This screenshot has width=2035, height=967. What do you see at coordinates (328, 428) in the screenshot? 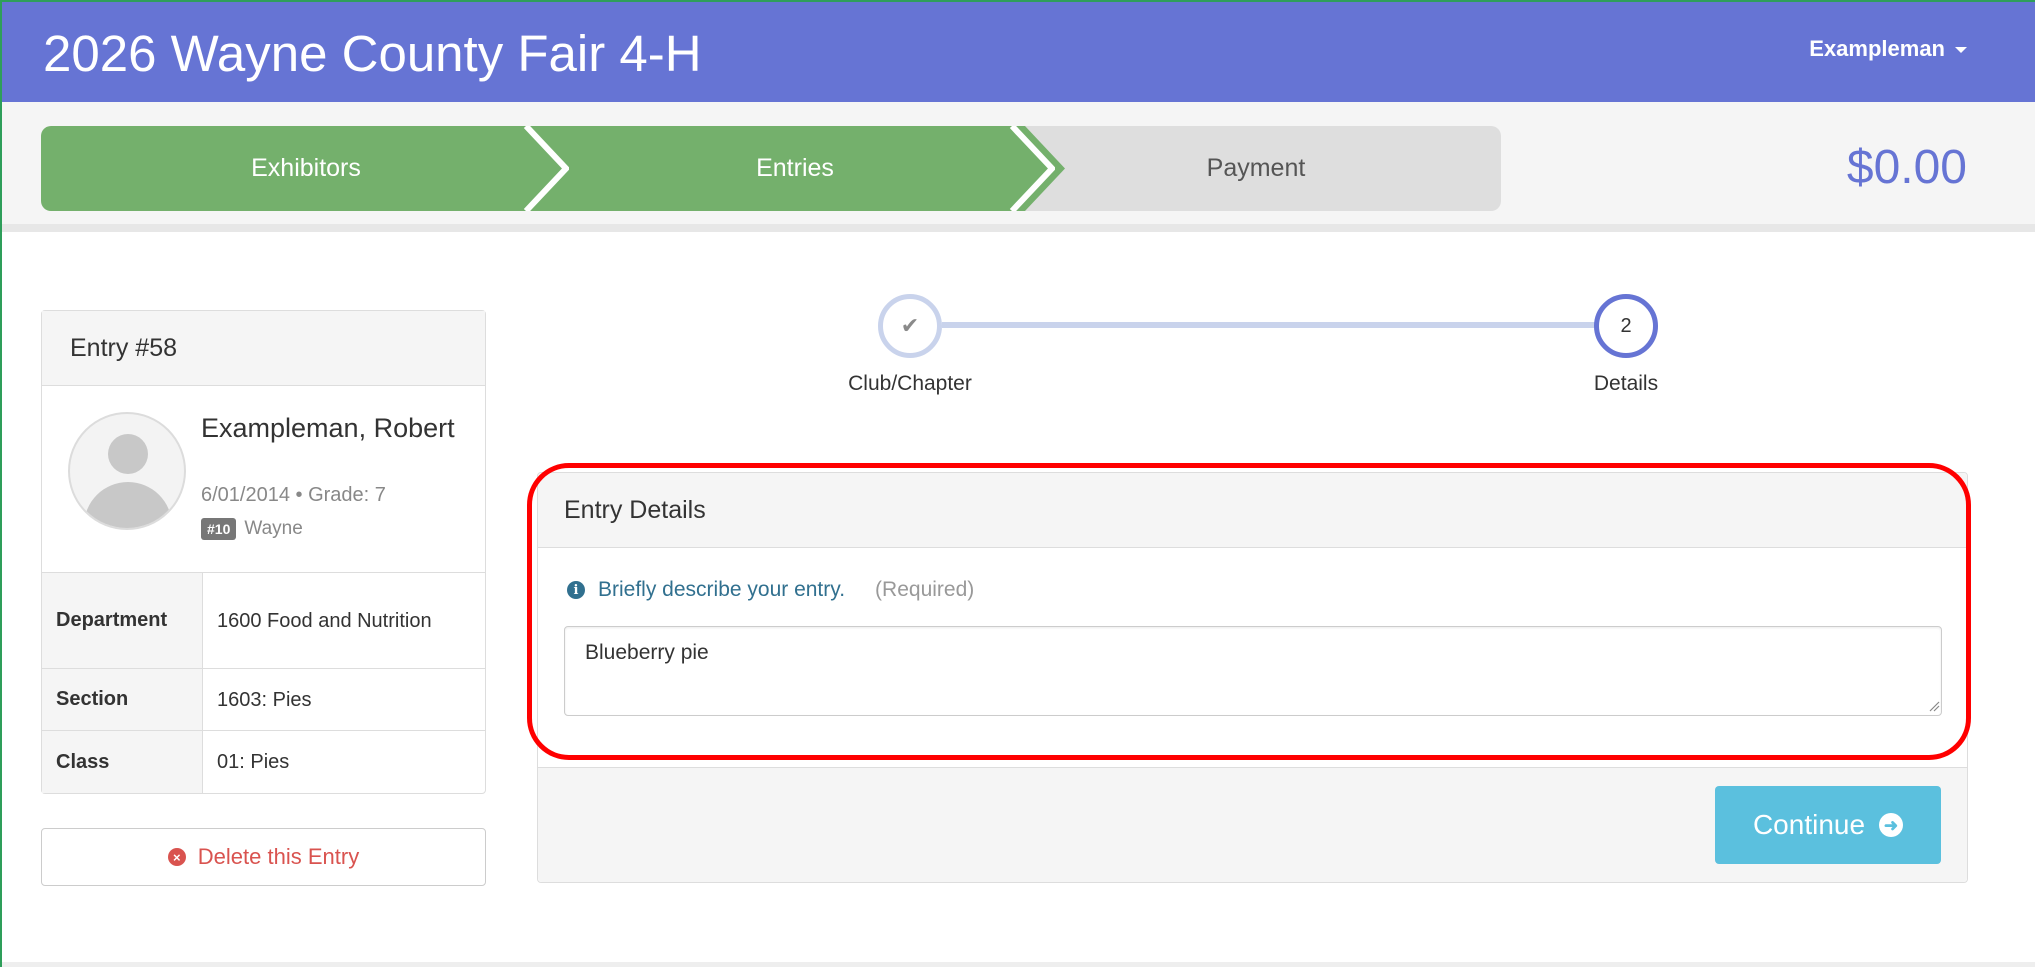
I see `exhibitor-name: Exampleman, Robert` at bounding box center [328, 428].